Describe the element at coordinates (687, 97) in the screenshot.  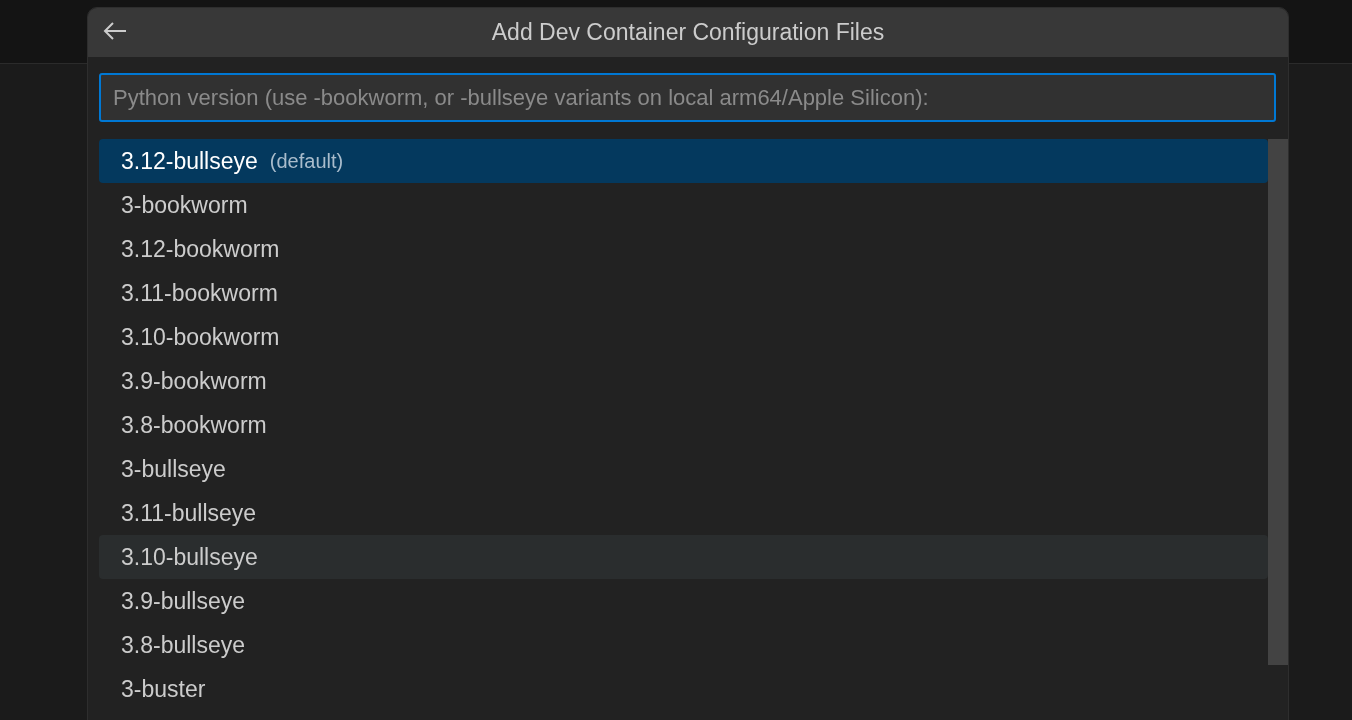
I see `search-field: Python version (use -bookworm, or -bullseye variants on local arm64/Apple Silicon):` at that location.